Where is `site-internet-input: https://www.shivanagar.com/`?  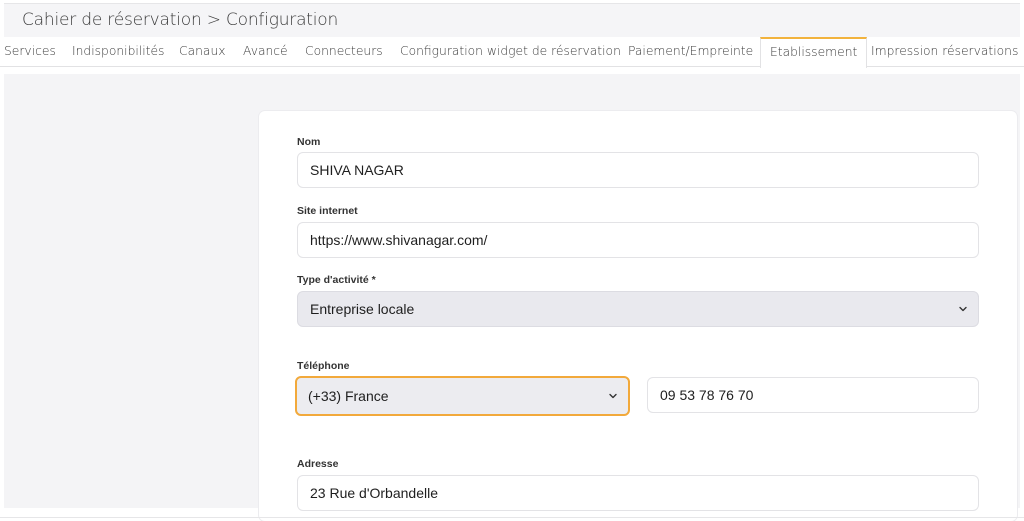
site-internet-input: https://www.shivanagar.com/ is located at coordinates (638, 240).